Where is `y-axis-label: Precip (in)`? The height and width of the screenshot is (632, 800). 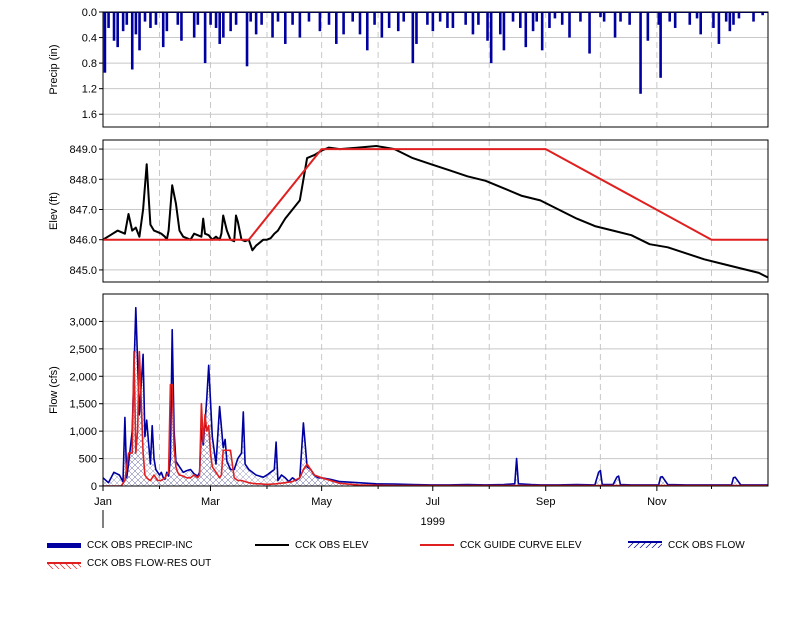
y-axis-label: Precip (in) is located at coordinates (54, 69).